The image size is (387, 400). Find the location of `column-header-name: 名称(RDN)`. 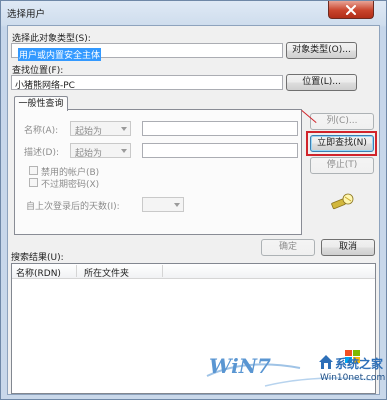

column-header-name: 名称(RDN) is located at coordinates (38, 272).